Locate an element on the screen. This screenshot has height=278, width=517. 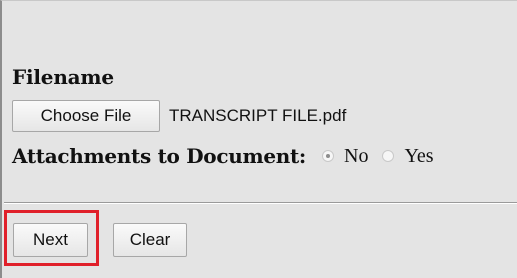
filename-label: Filename is located at coordinates (63, 77).